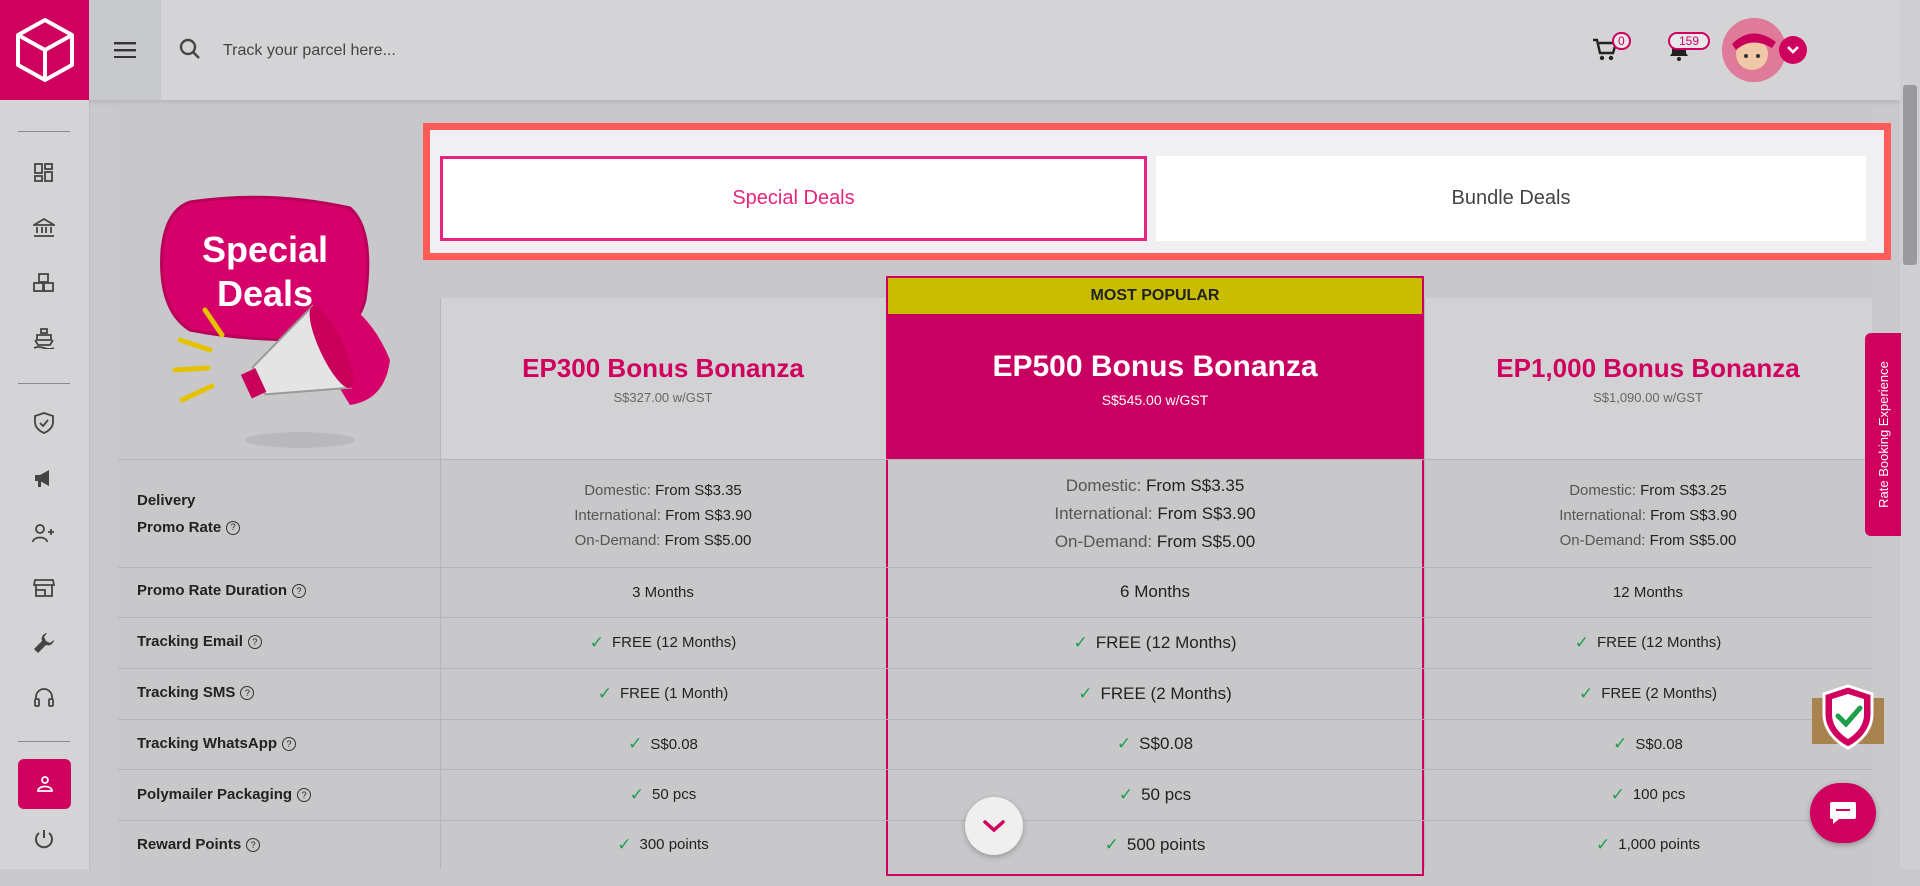 This screenshot has width=1920, height=886. Describe the element at coordinates (44, 173) in the screenshot. I see `dashboard-icon` at that location.